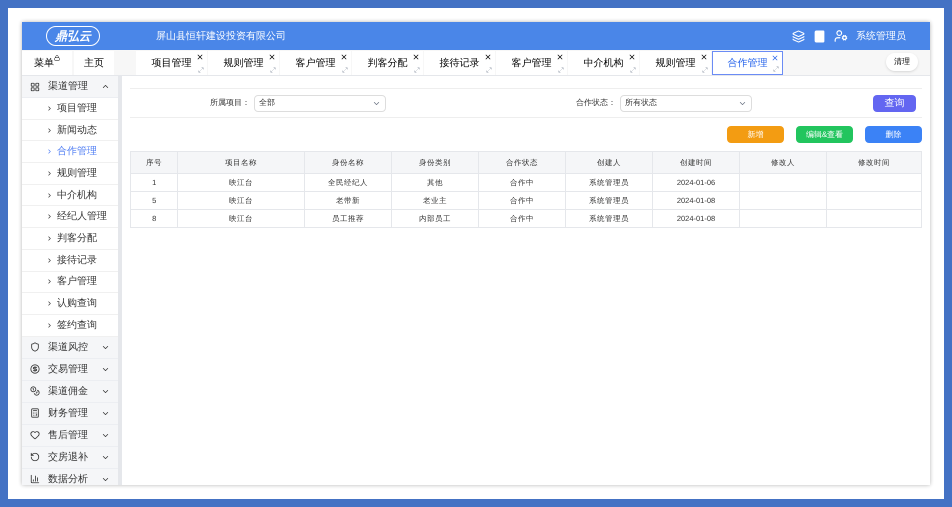  What do you see at coordinates (70, 369) in the screenshot?
I see `sidebar-group: 交易管理` at bounding box center [70, 369].